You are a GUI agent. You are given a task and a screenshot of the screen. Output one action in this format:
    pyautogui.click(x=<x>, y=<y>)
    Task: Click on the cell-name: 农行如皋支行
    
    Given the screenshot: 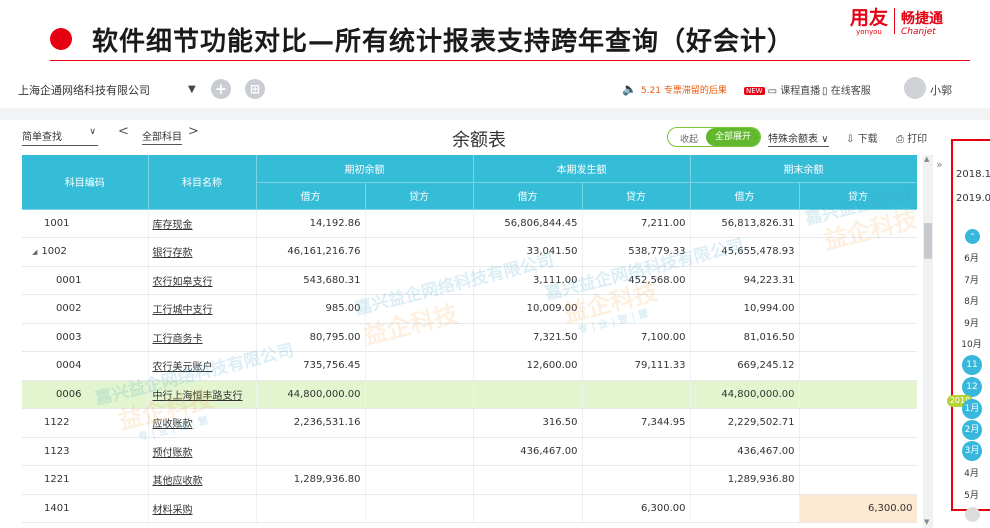 What is the action you would take?
    pyautogui.click(x=202, y=280)
    